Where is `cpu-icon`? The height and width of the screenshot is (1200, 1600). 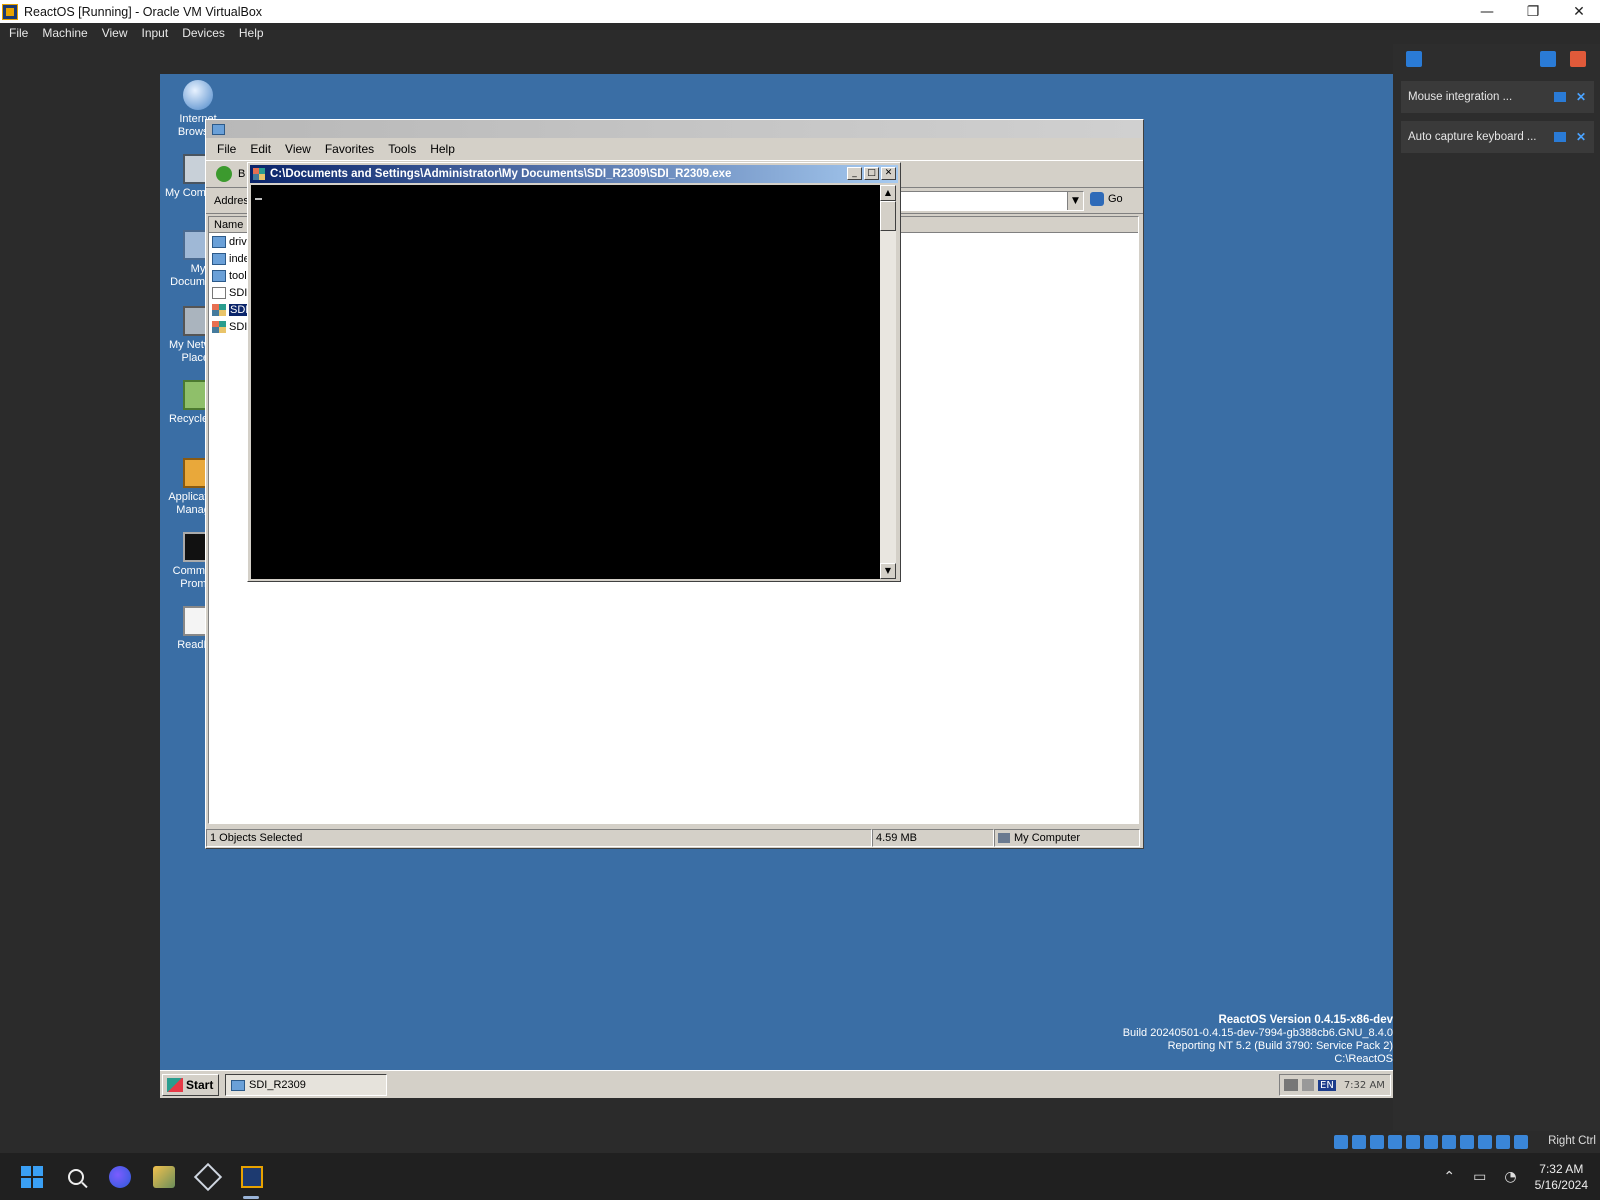 cpu-icon is located at coordinates (1485, 1142).